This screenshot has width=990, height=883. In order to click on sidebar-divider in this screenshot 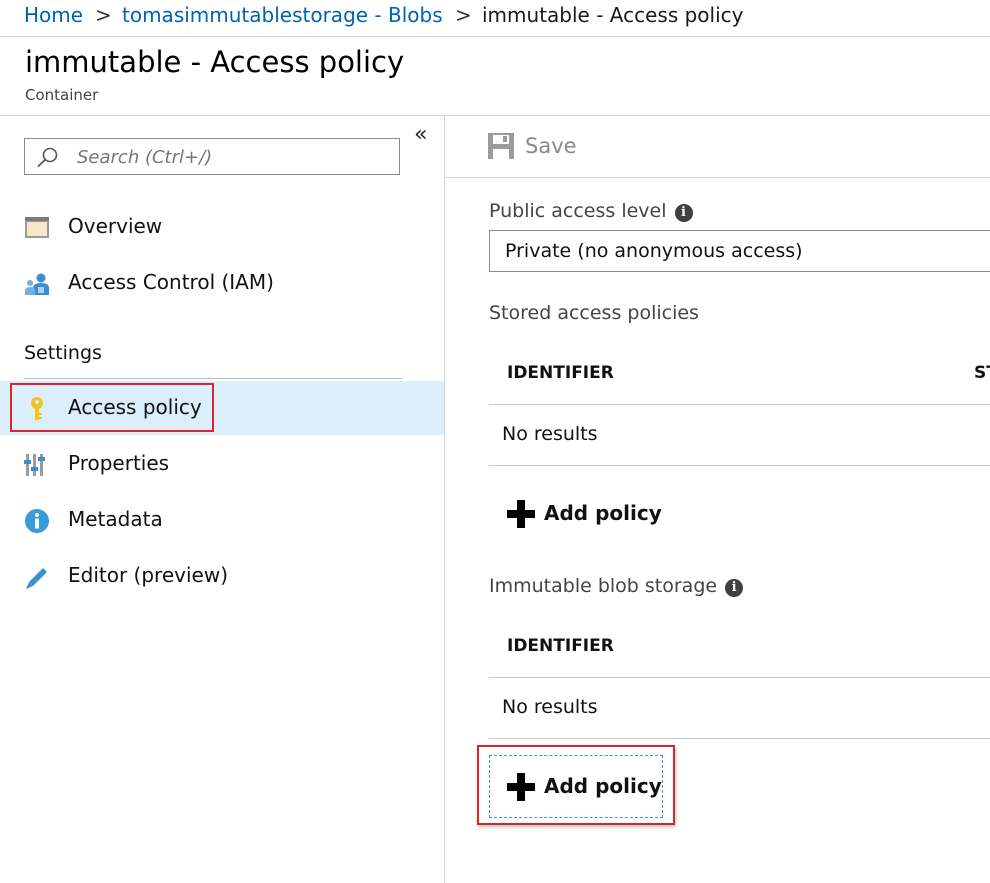, I will do `click(444, 499)`.